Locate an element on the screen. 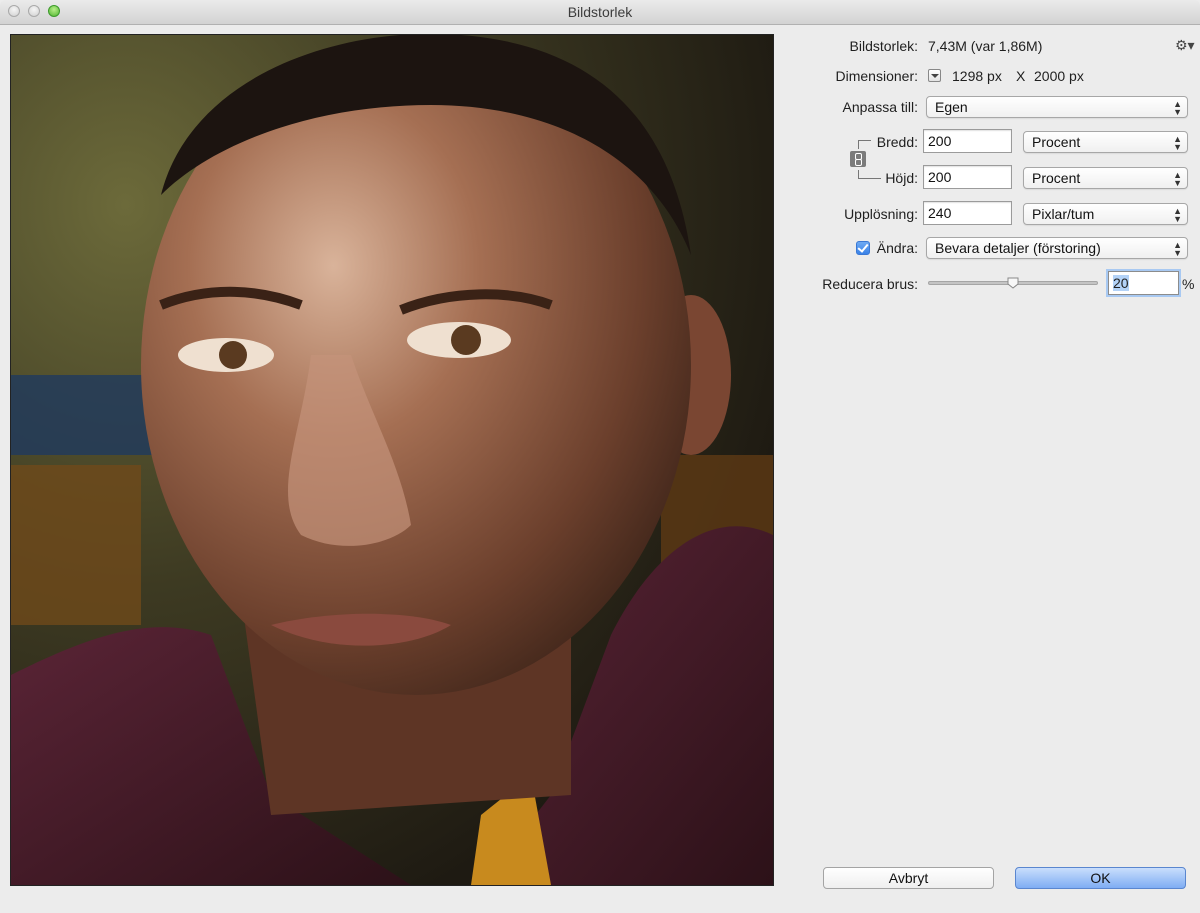 The image size is (1200, 913). chain-link-icon is located at coordinates (858, 159).